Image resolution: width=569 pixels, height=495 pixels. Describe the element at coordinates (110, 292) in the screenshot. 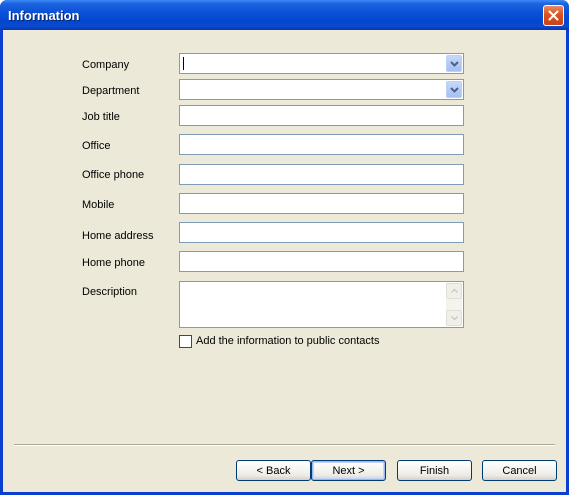

I see `description-label: Description` at that location.